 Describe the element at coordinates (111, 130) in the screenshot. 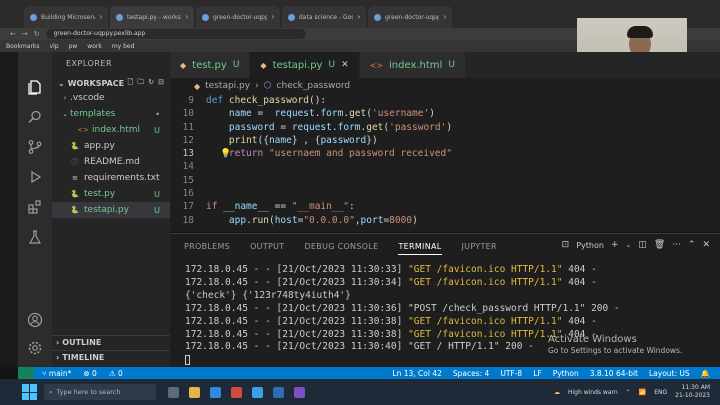

I see `tree-item-index-html: <> index.html U` at that location.